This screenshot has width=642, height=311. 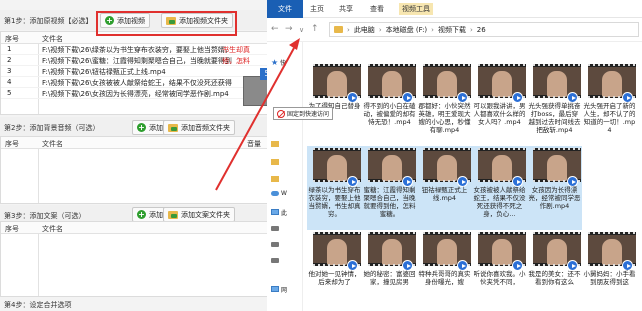 What do you see at coordinates (286, 212) in the screenshot?
I see `nav-this-pc: 此` at bounding box center [286, 212].